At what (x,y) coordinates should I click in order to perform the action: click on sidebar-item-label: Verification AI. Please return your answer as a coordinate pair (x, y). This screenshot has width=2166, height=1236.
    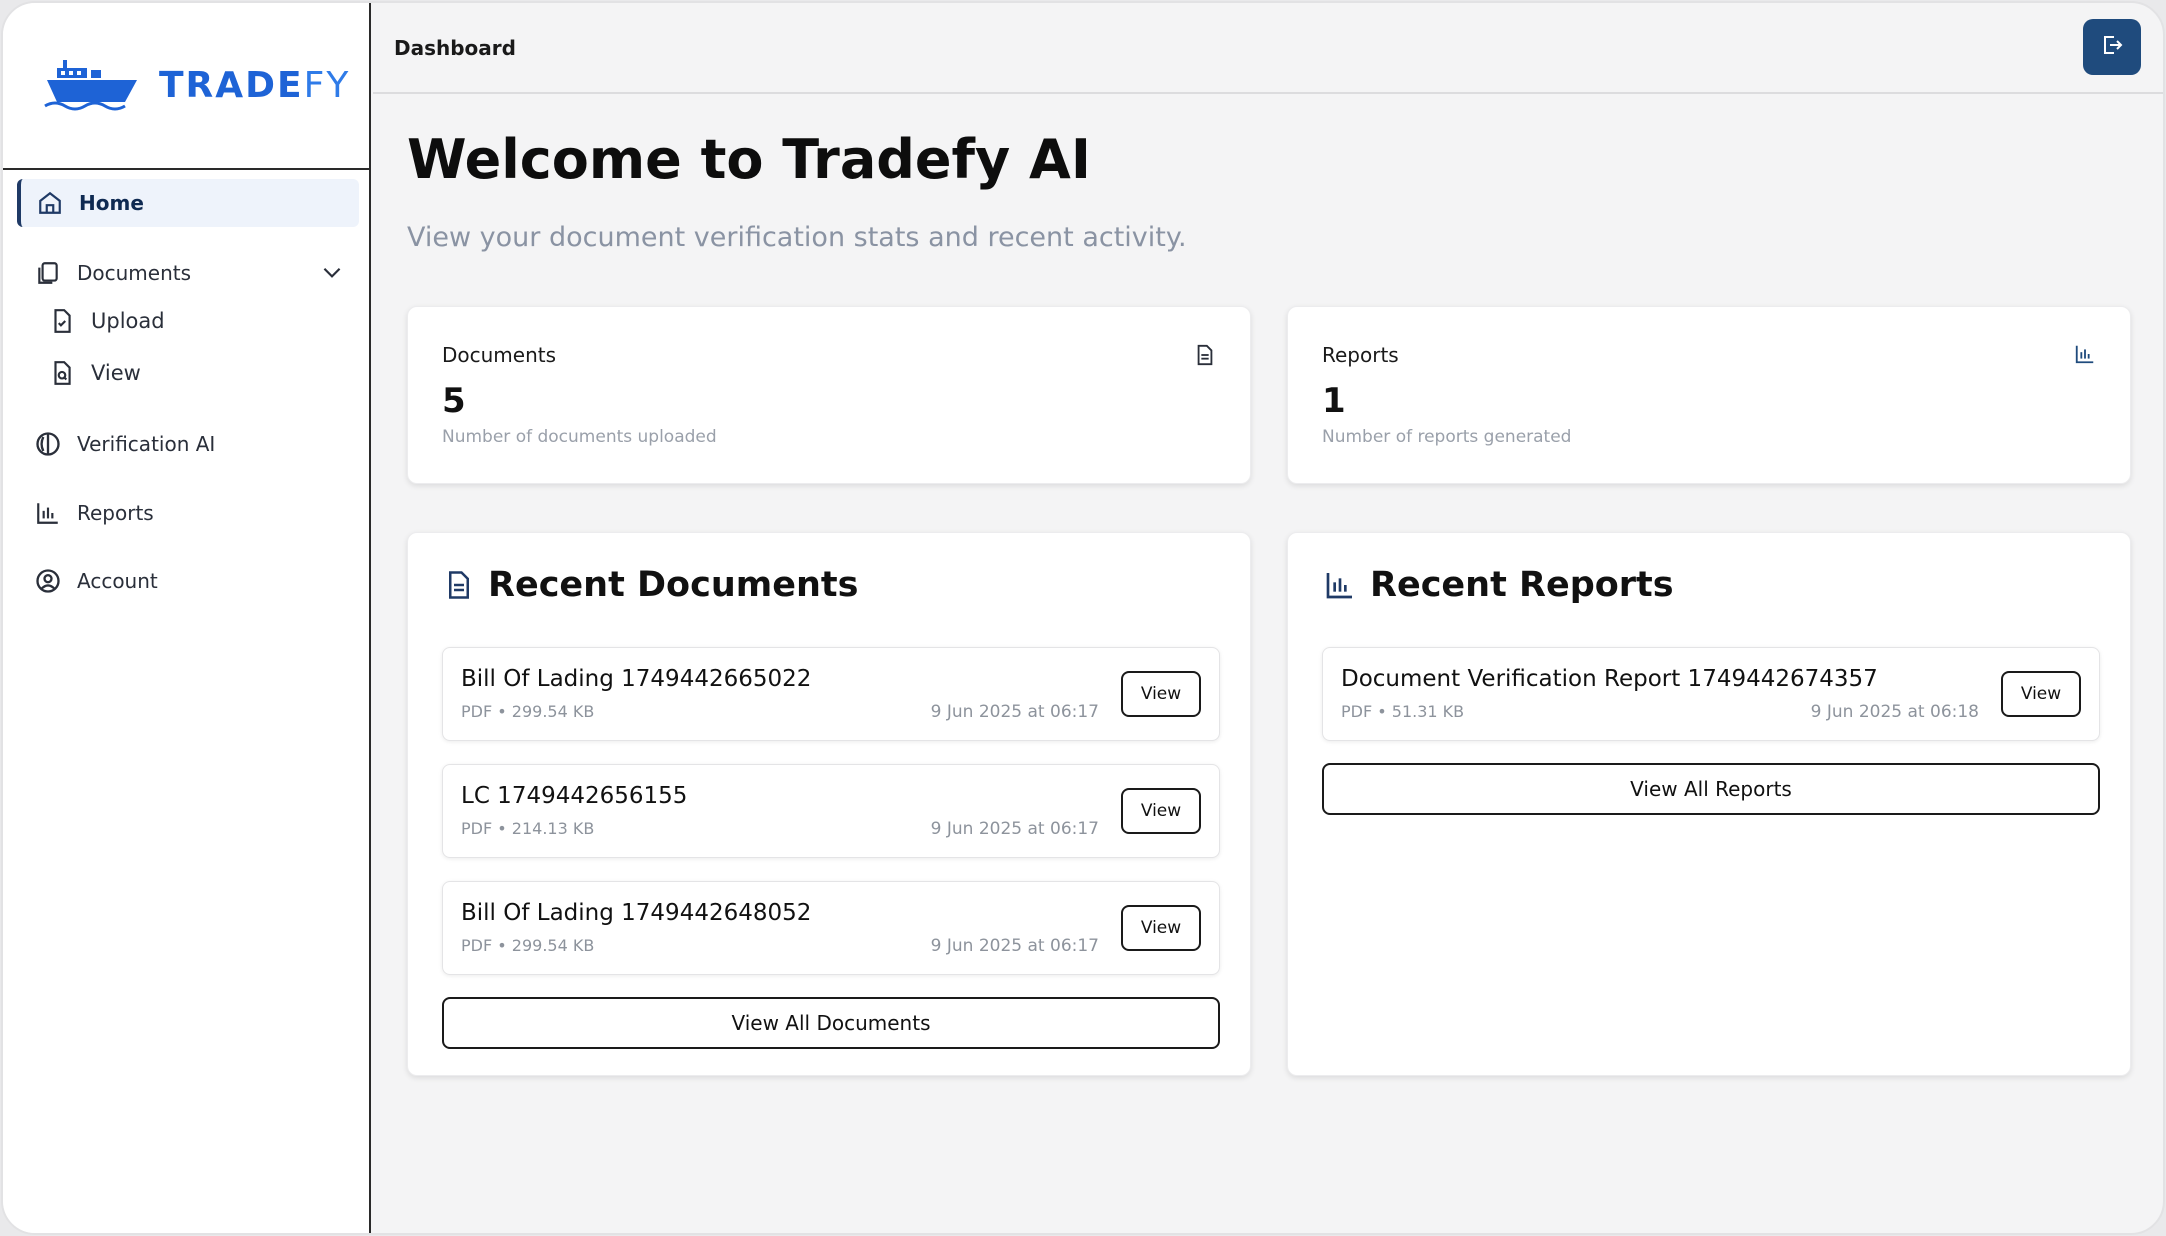
    Looking at the image, I should click on (146, 444).